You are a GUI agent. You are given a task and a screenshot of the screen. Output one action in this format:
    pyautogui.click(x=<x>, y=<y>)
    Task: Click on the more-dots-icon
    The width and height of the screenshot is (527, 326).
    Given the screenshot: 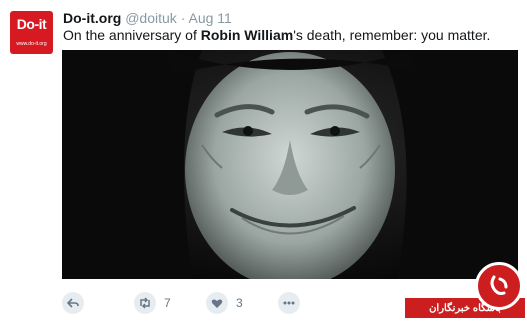 What is the action you would take?
    pyautogui.click(x=289, y=303)
    